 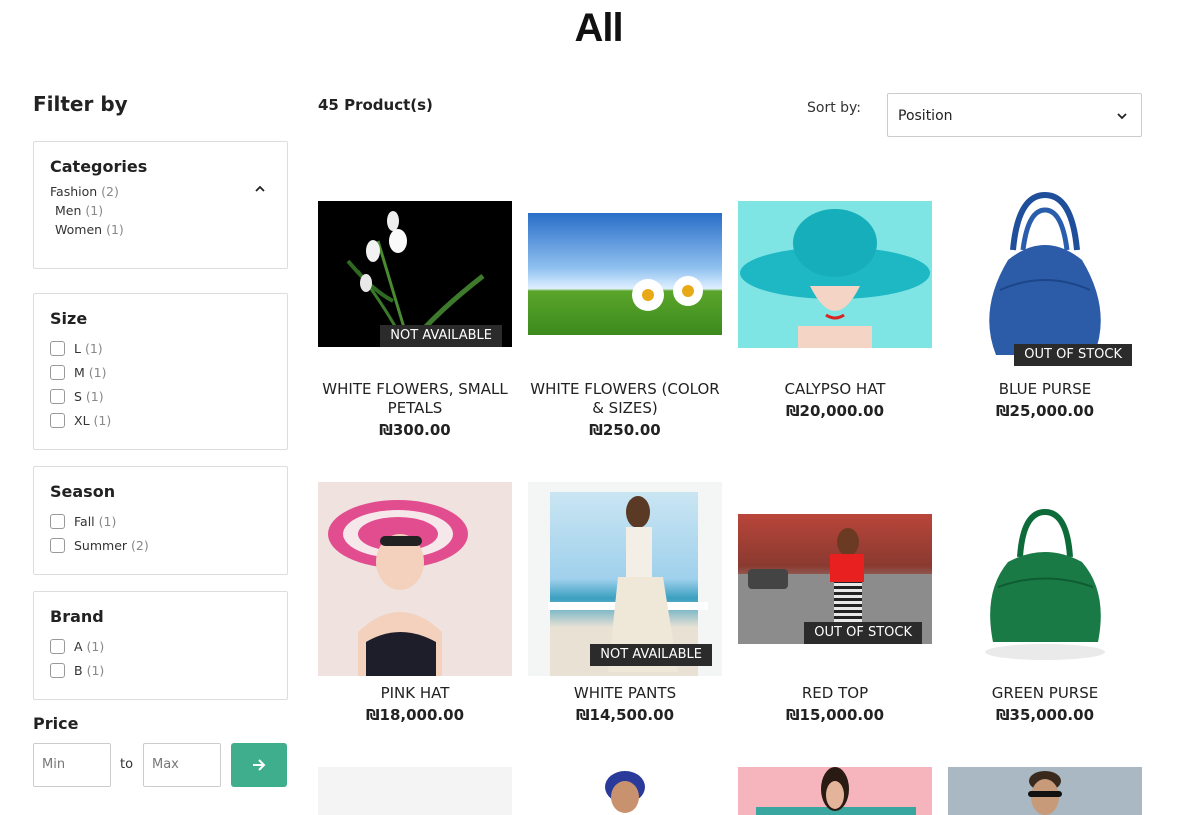 What do you see at coordinates (1122, 116) in the screenshot?
I see `chevron-down-icon` at bounding box center [1122, 116].